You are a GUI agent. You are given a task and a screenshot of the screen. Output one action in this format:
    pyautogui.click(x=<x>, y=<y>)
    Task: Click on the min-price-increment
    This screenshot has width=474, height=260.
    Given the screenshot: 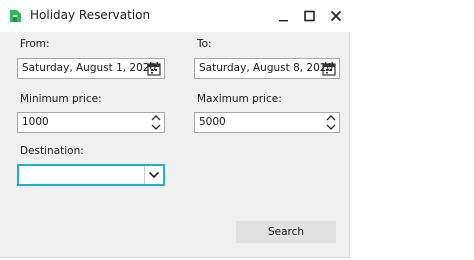 What is the action you would take?
    pyautogui.click(x=156, y=117)
    